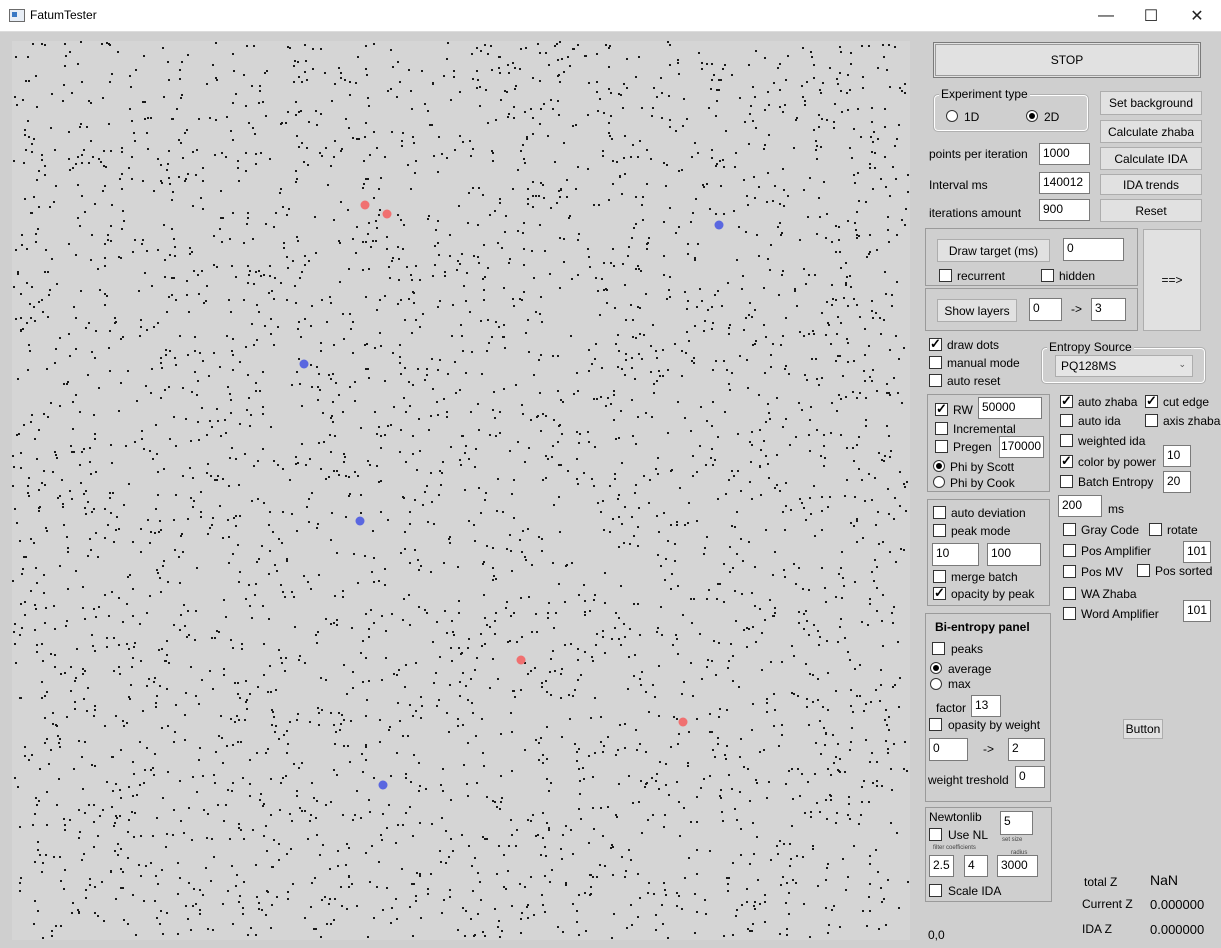 The width and height of the screenshot is (1221, 948). Describe the element at coordinates (1064, 183) in the screenshot. I see `interval-ms-input: 140012` at that location.